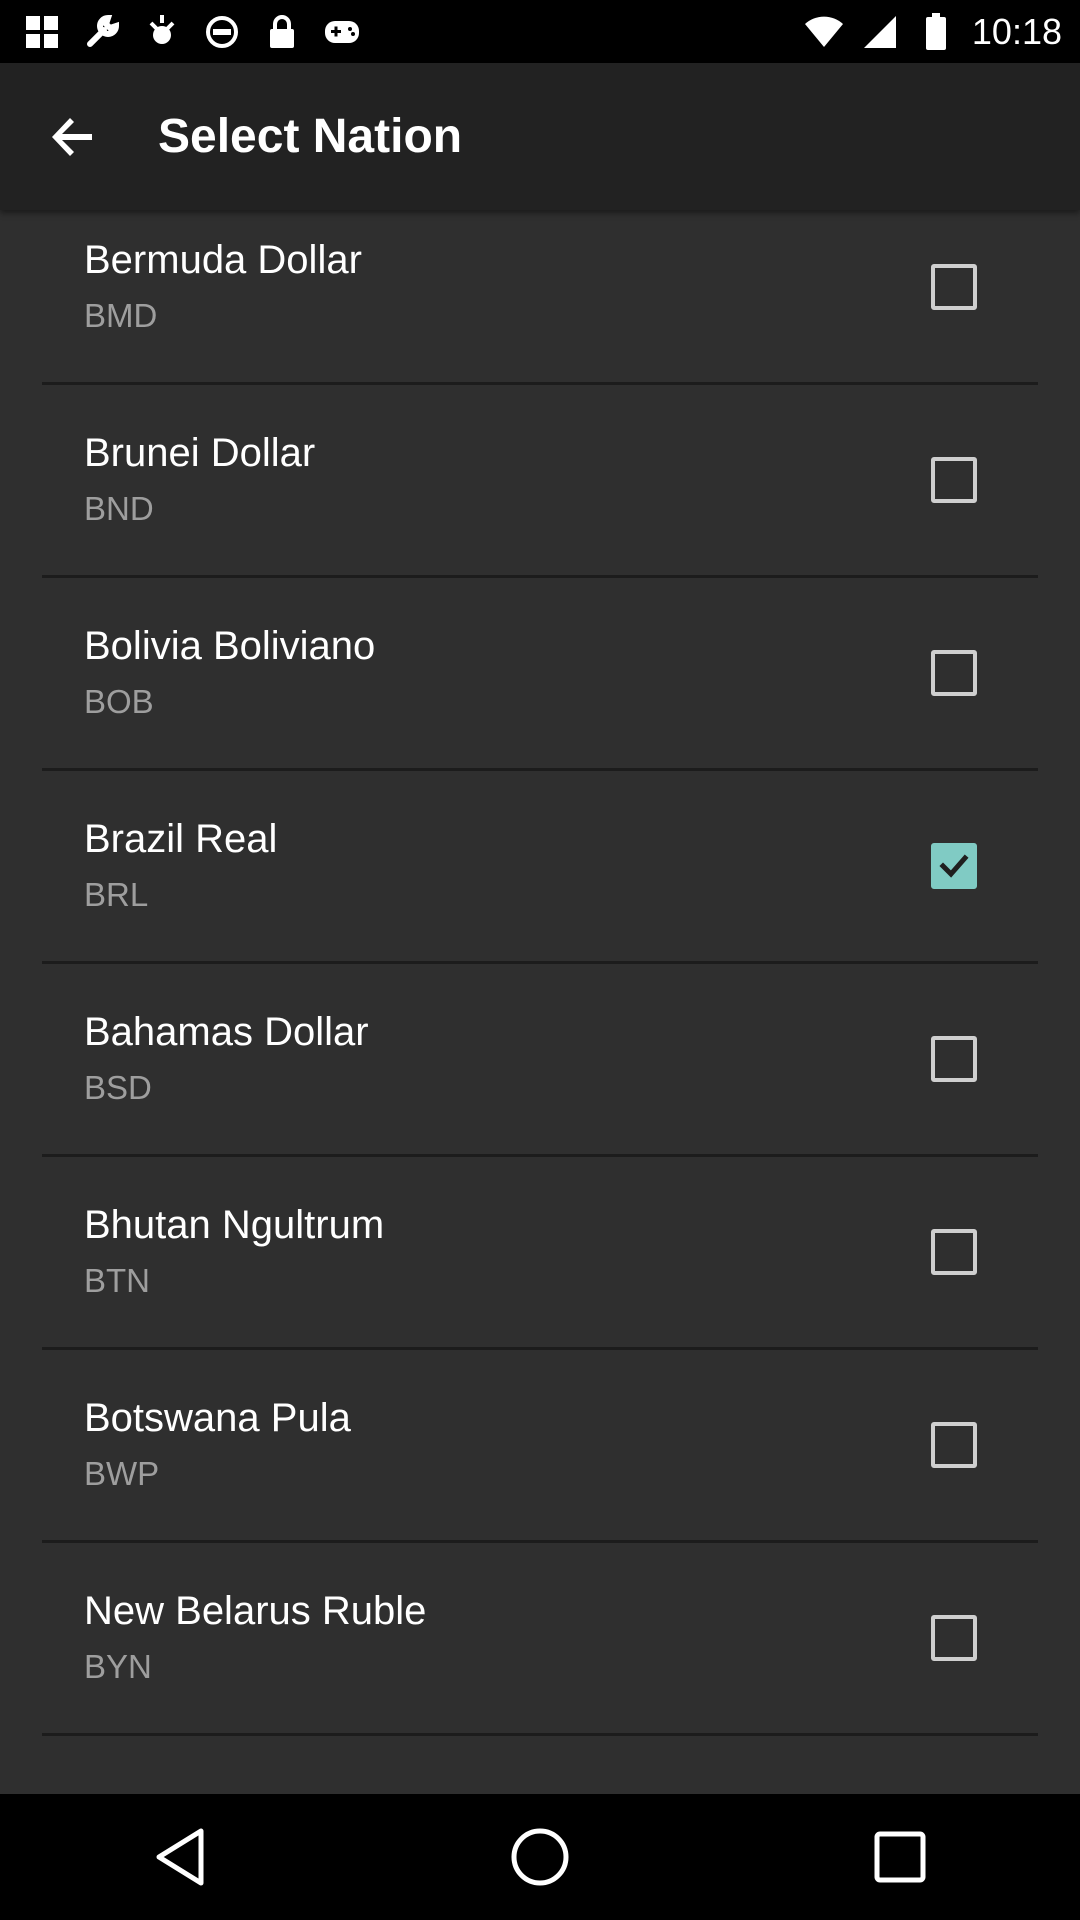  What do you see at coordinates (540, 136) in the screenshot?
I see `app-bar: Select Nation` at bounding box center [540, 136].